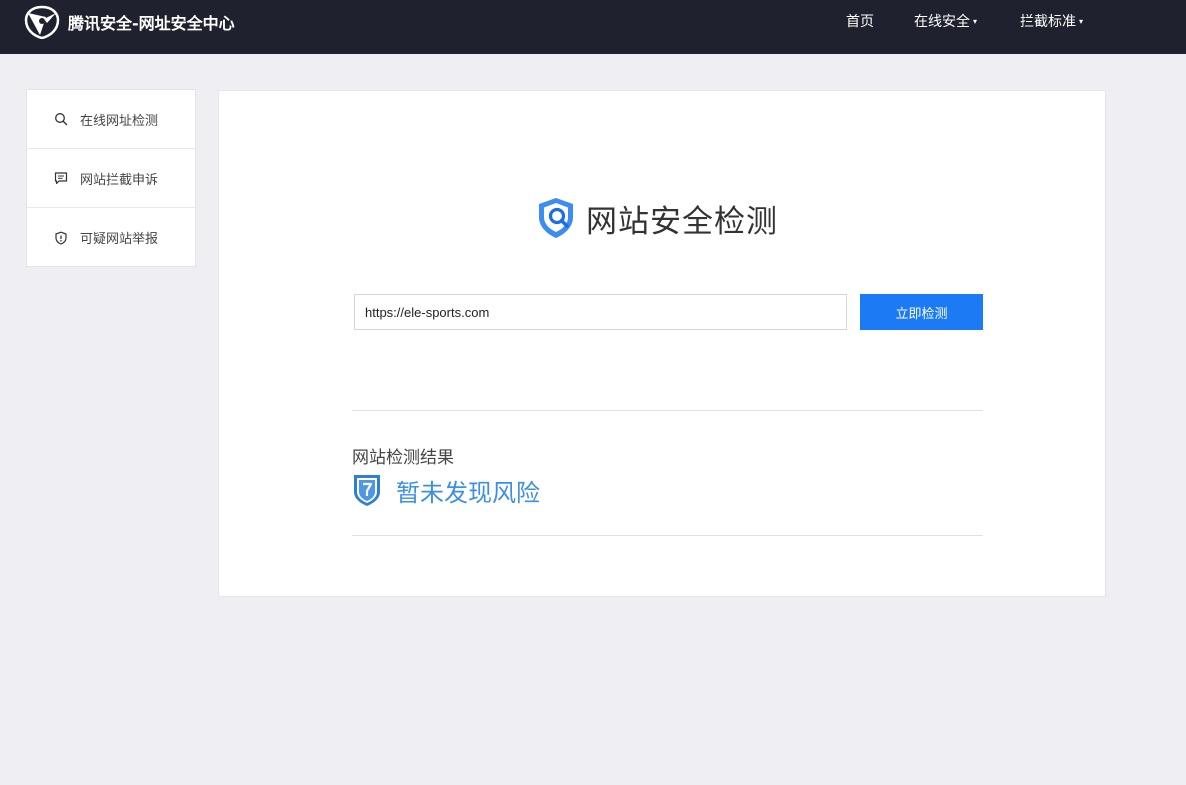 This screenshot has width=1186, height=785. Describe the element at coordinates (151, 23) in the screenshot. I see `site-title: 腾讯安全-网址安全中心` at that location.